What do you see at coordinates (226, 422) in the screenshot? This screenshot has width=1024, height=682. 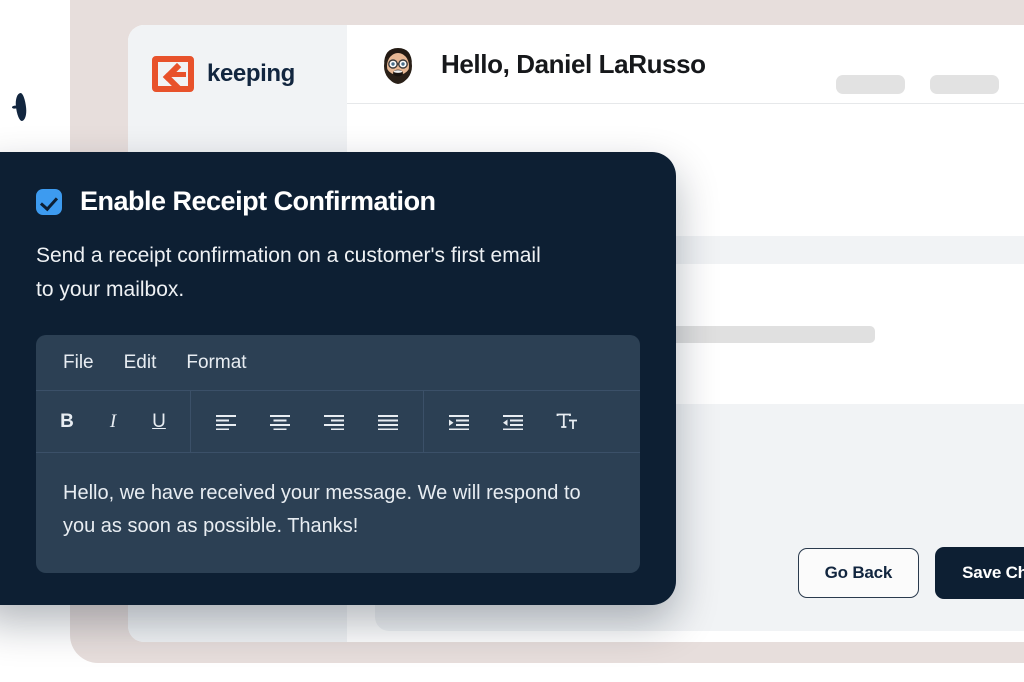 I see `align-left-icon` at bounding box center [226, 422].